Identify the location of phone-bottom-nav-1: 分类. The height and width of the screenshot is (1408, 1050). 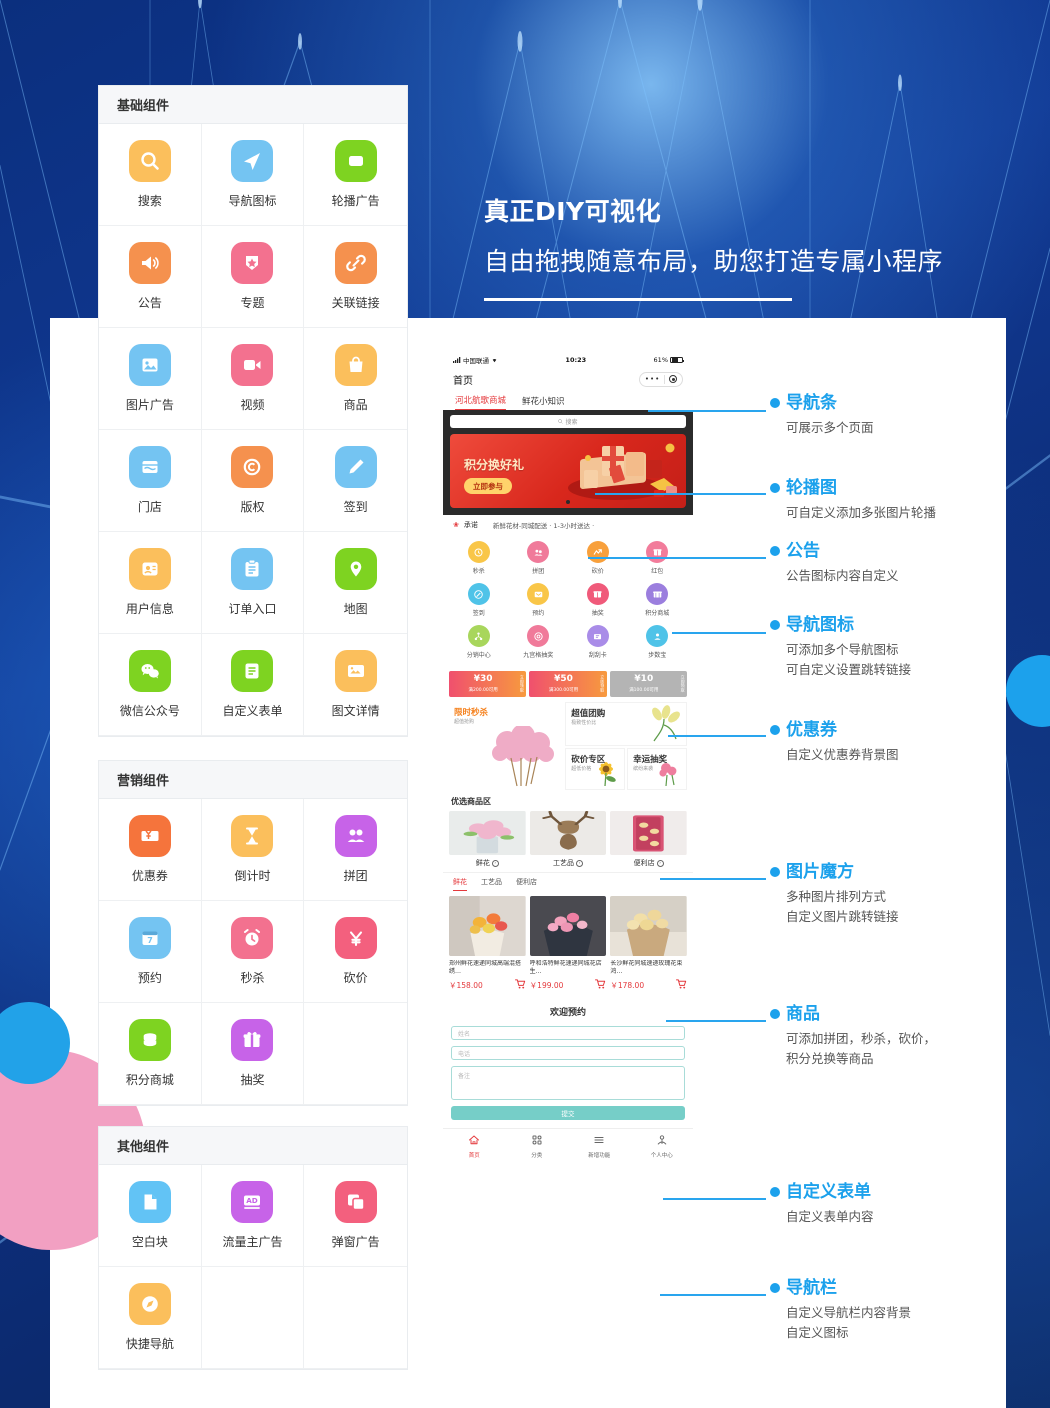
(537, 1146).